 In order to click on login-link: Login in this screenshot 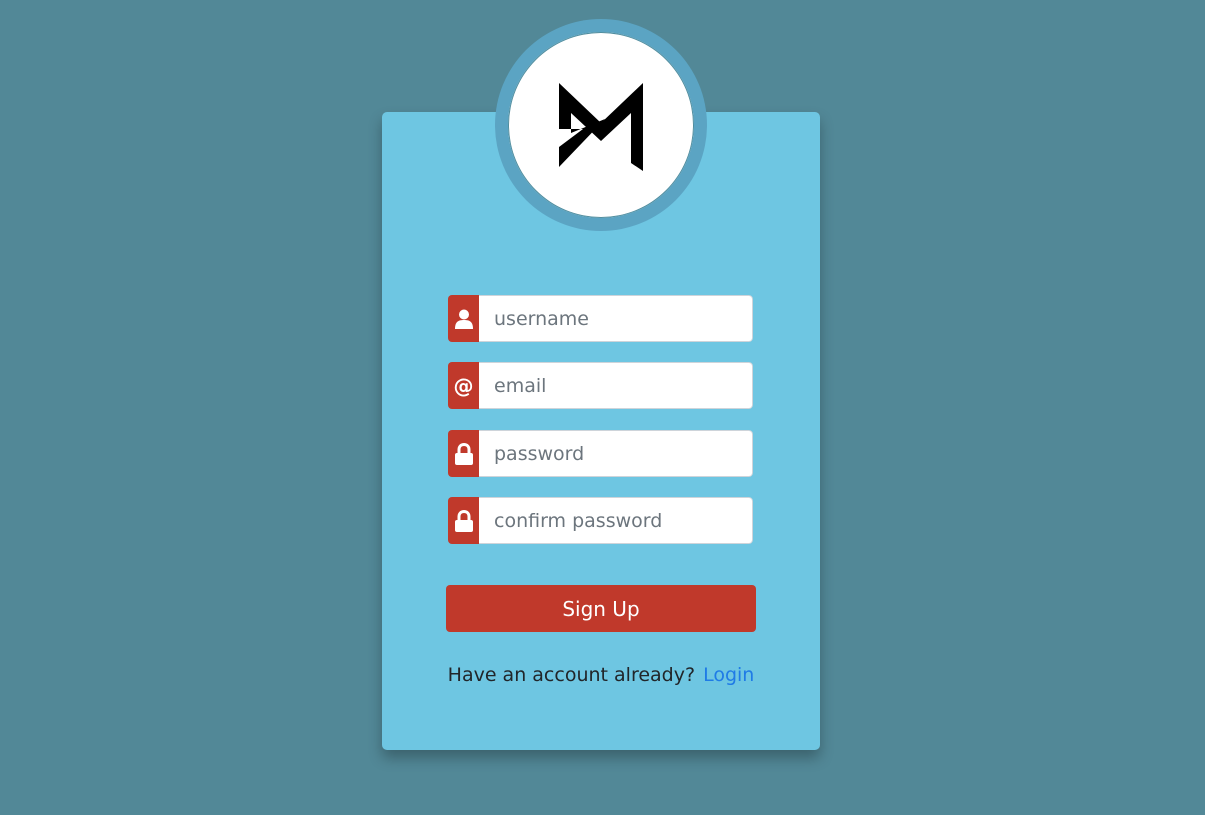, I will do `click(728, 675)`.